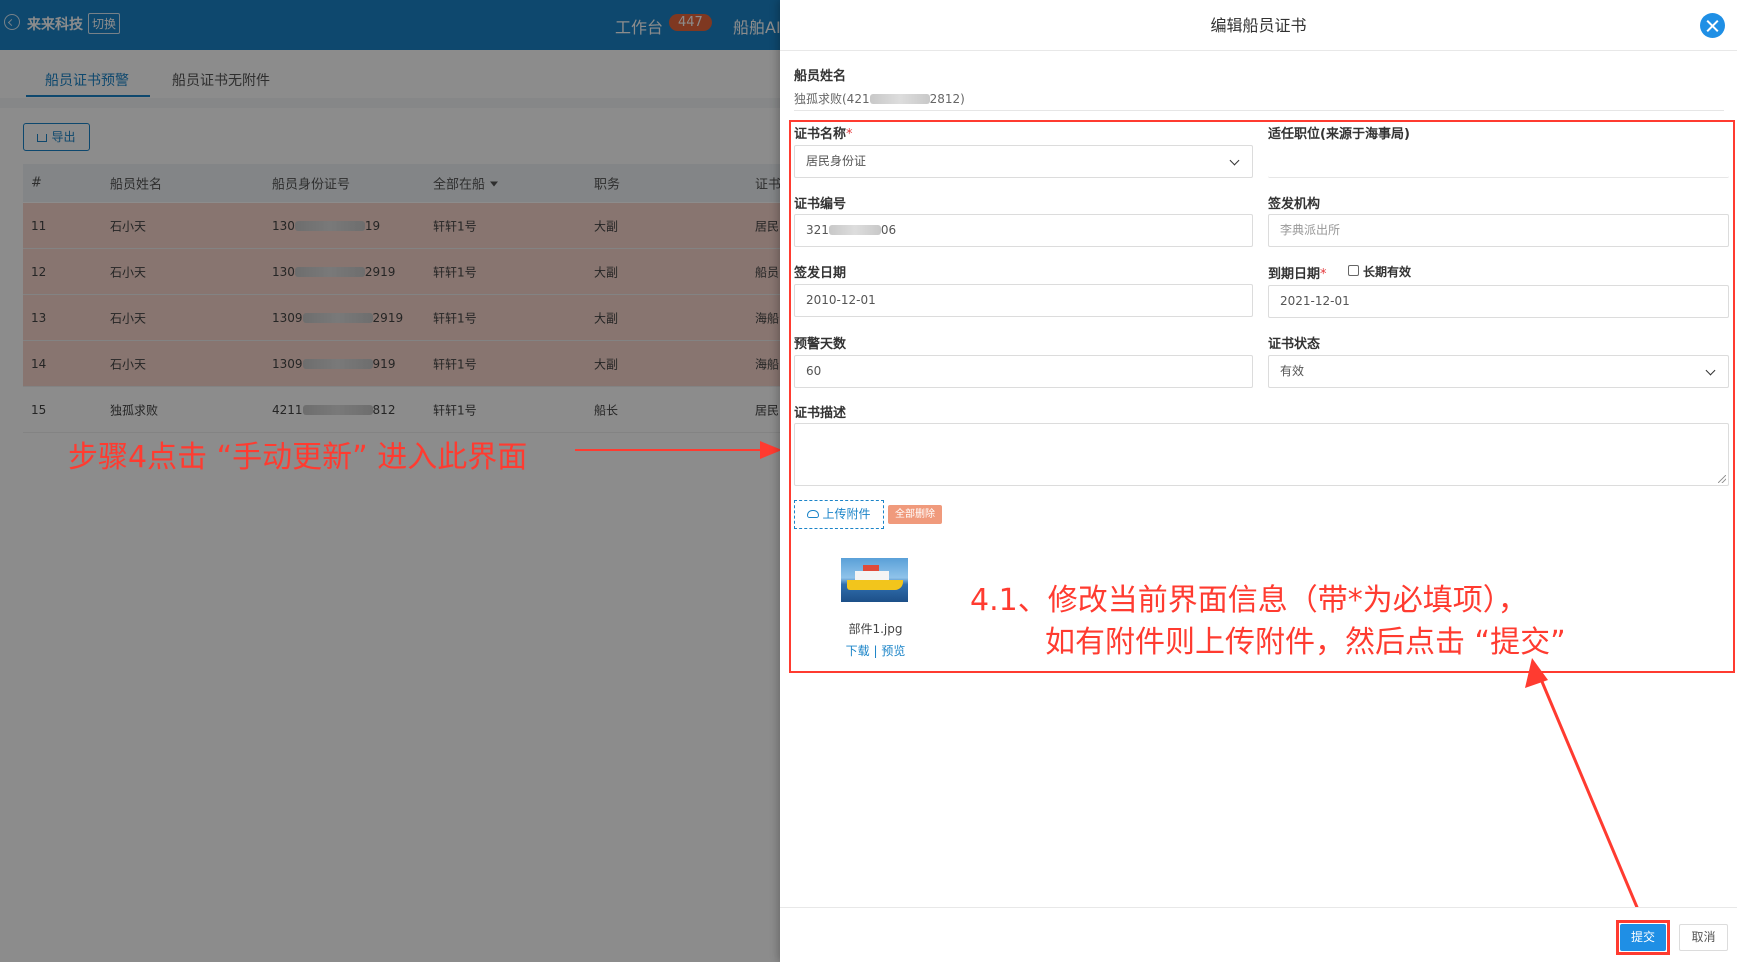  What do you see at coordinates (1587, 788) in the screenshot?
I see `arrow-shaft` at bounding box center [1587, 788].